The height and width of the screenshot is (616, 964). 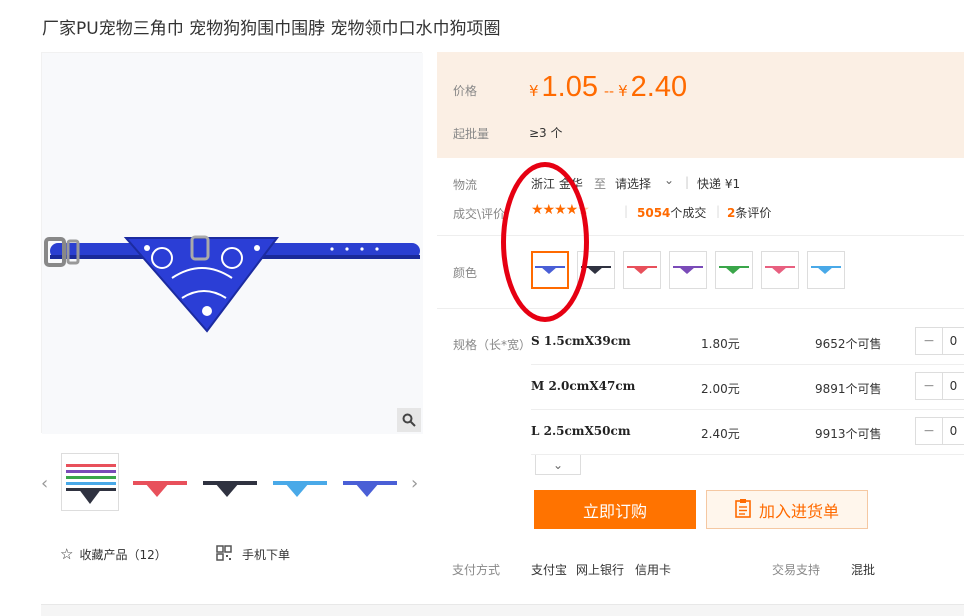 What do you see at coordinates (44, 483) in the screenshot?
I see `thumb-prev-arrow: ‹` at bounding box center [44, 483].